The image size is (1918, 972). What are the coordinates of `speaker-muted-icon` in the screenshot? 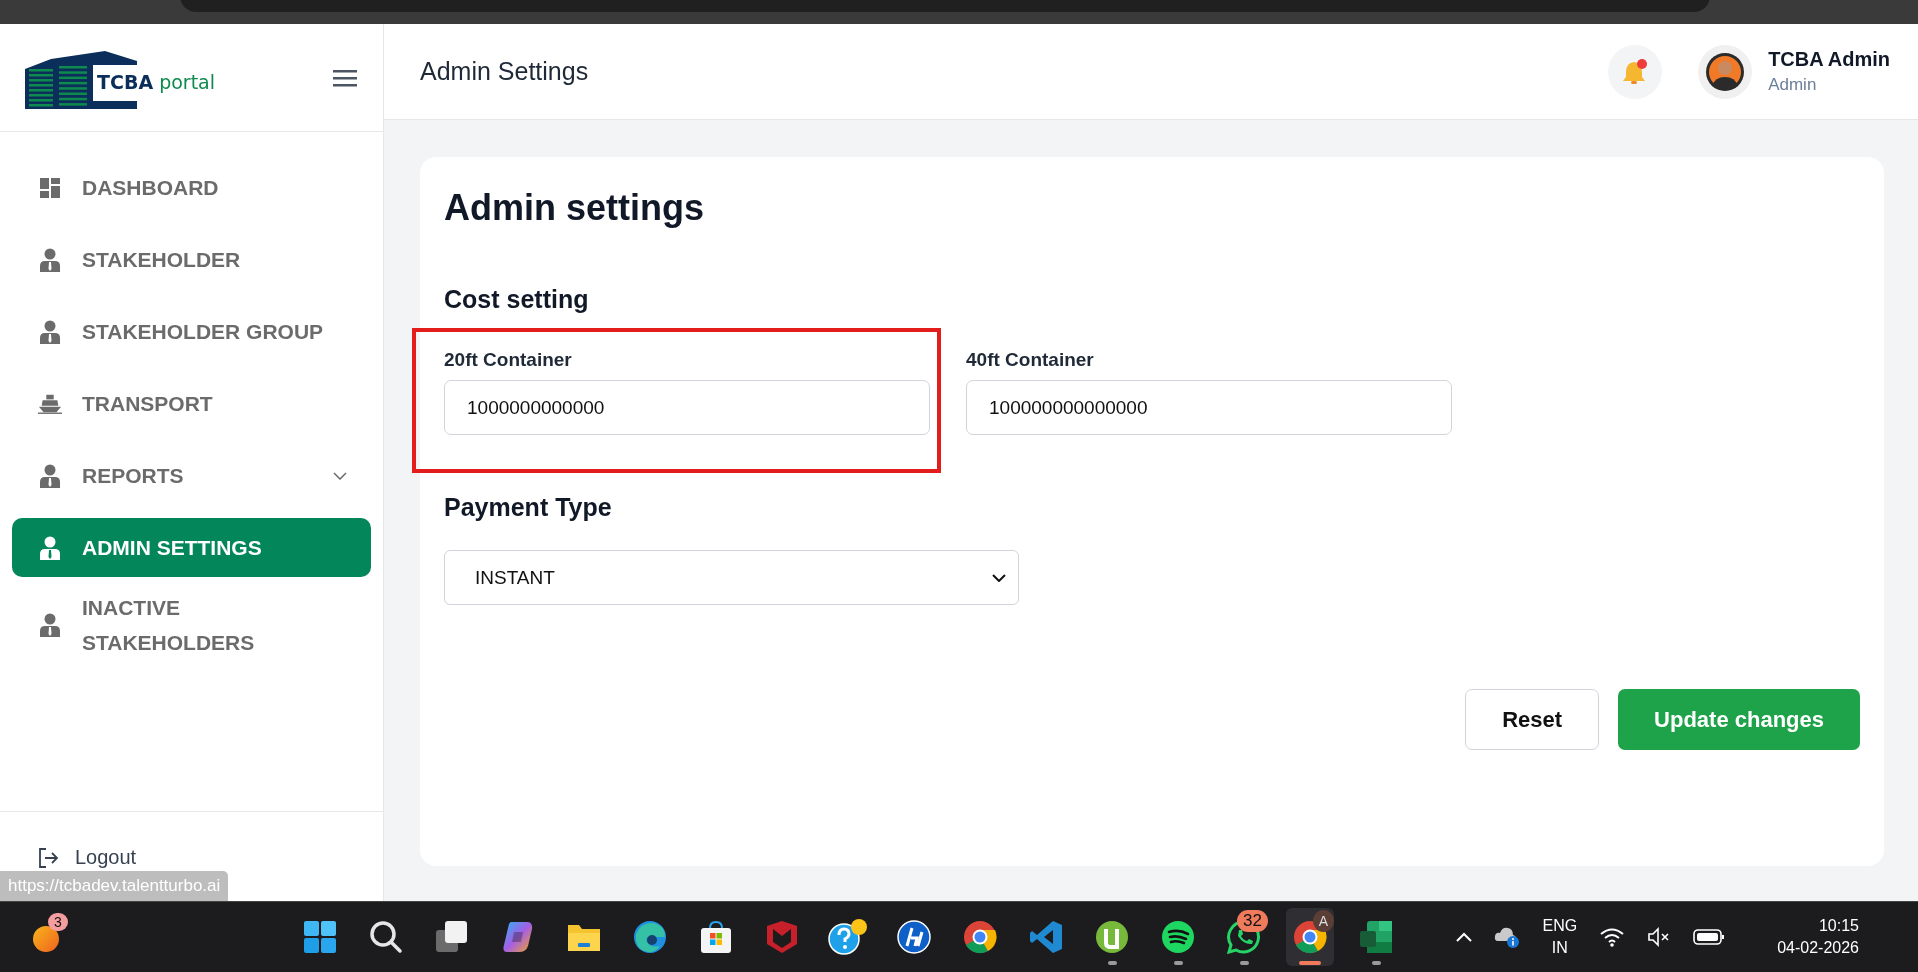 It's located at (1659, 937).